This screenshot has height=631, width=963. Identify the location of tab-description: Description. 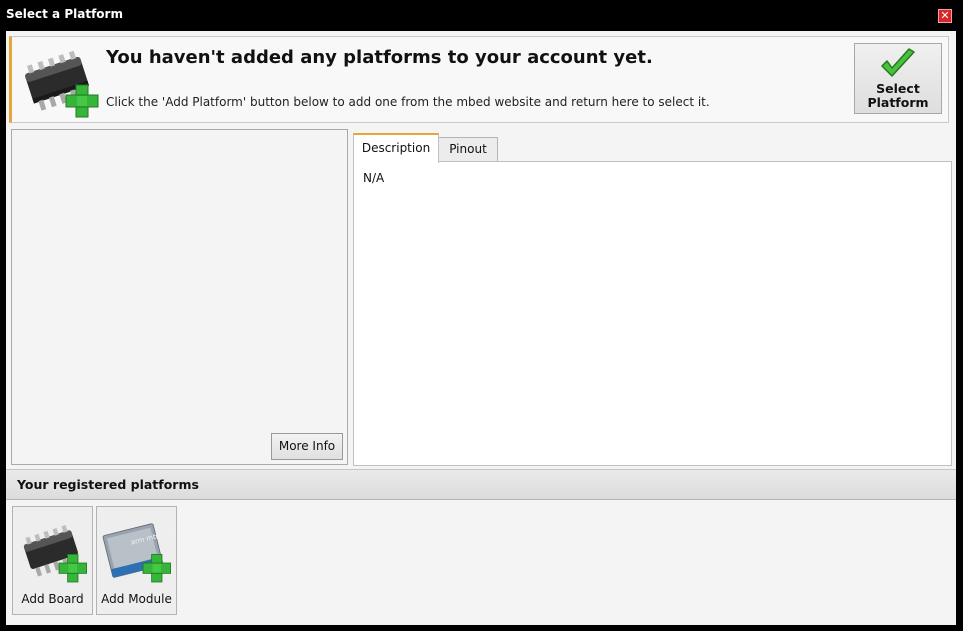
(396, 148).